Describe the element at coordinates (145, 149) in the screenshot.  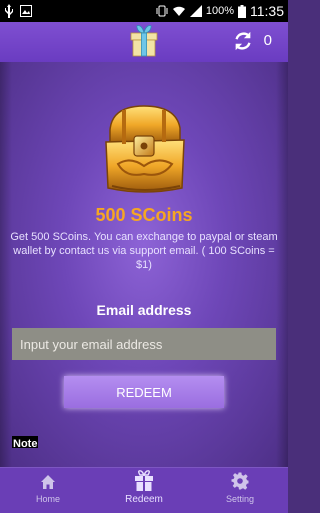
I see `treasure-chest-icon` at that location.